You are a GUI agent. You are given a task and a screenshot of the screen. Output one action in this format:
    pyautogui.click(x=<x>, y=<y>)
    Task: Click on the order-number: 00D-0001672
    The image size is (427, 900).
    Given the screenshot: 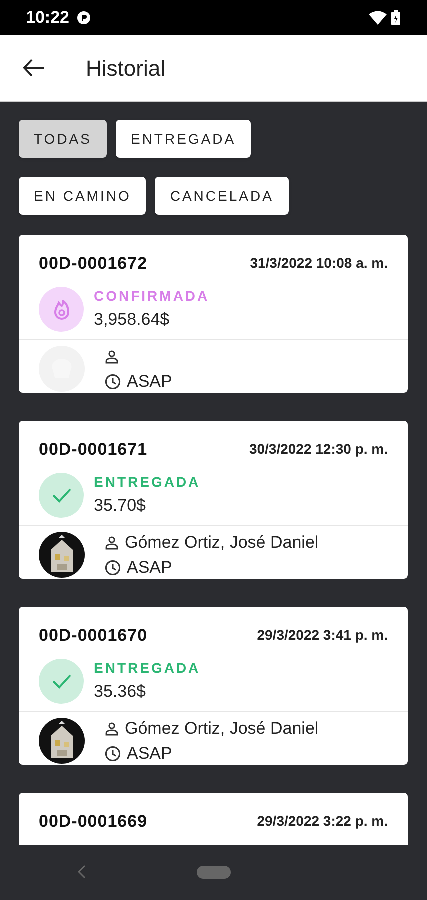 What is the action you would take?
    pyautogui.click(x=93, y=264)
    